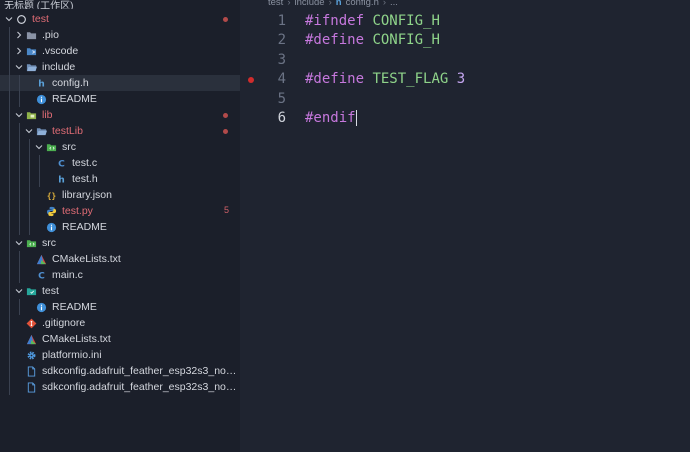 This screenshot has height=452, width=690. I want to click on code-text: #define TEST_FLAG 3, so click(385, 79).